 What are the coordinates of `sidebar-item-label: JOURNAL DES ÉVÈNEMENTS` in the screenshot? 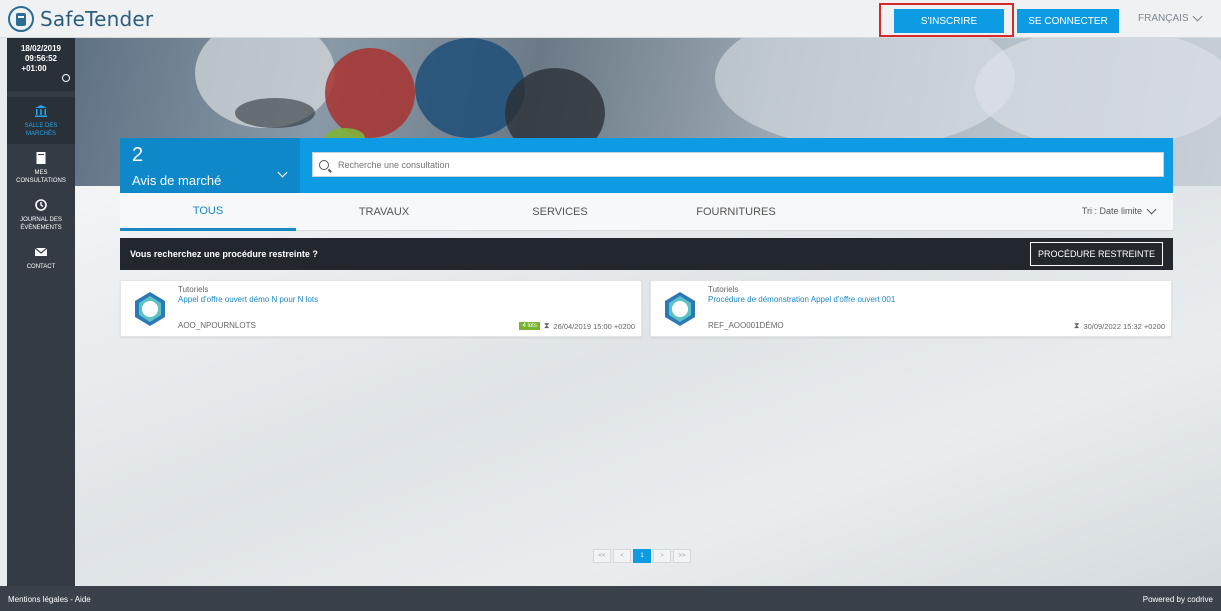 It's located at (41, 224).